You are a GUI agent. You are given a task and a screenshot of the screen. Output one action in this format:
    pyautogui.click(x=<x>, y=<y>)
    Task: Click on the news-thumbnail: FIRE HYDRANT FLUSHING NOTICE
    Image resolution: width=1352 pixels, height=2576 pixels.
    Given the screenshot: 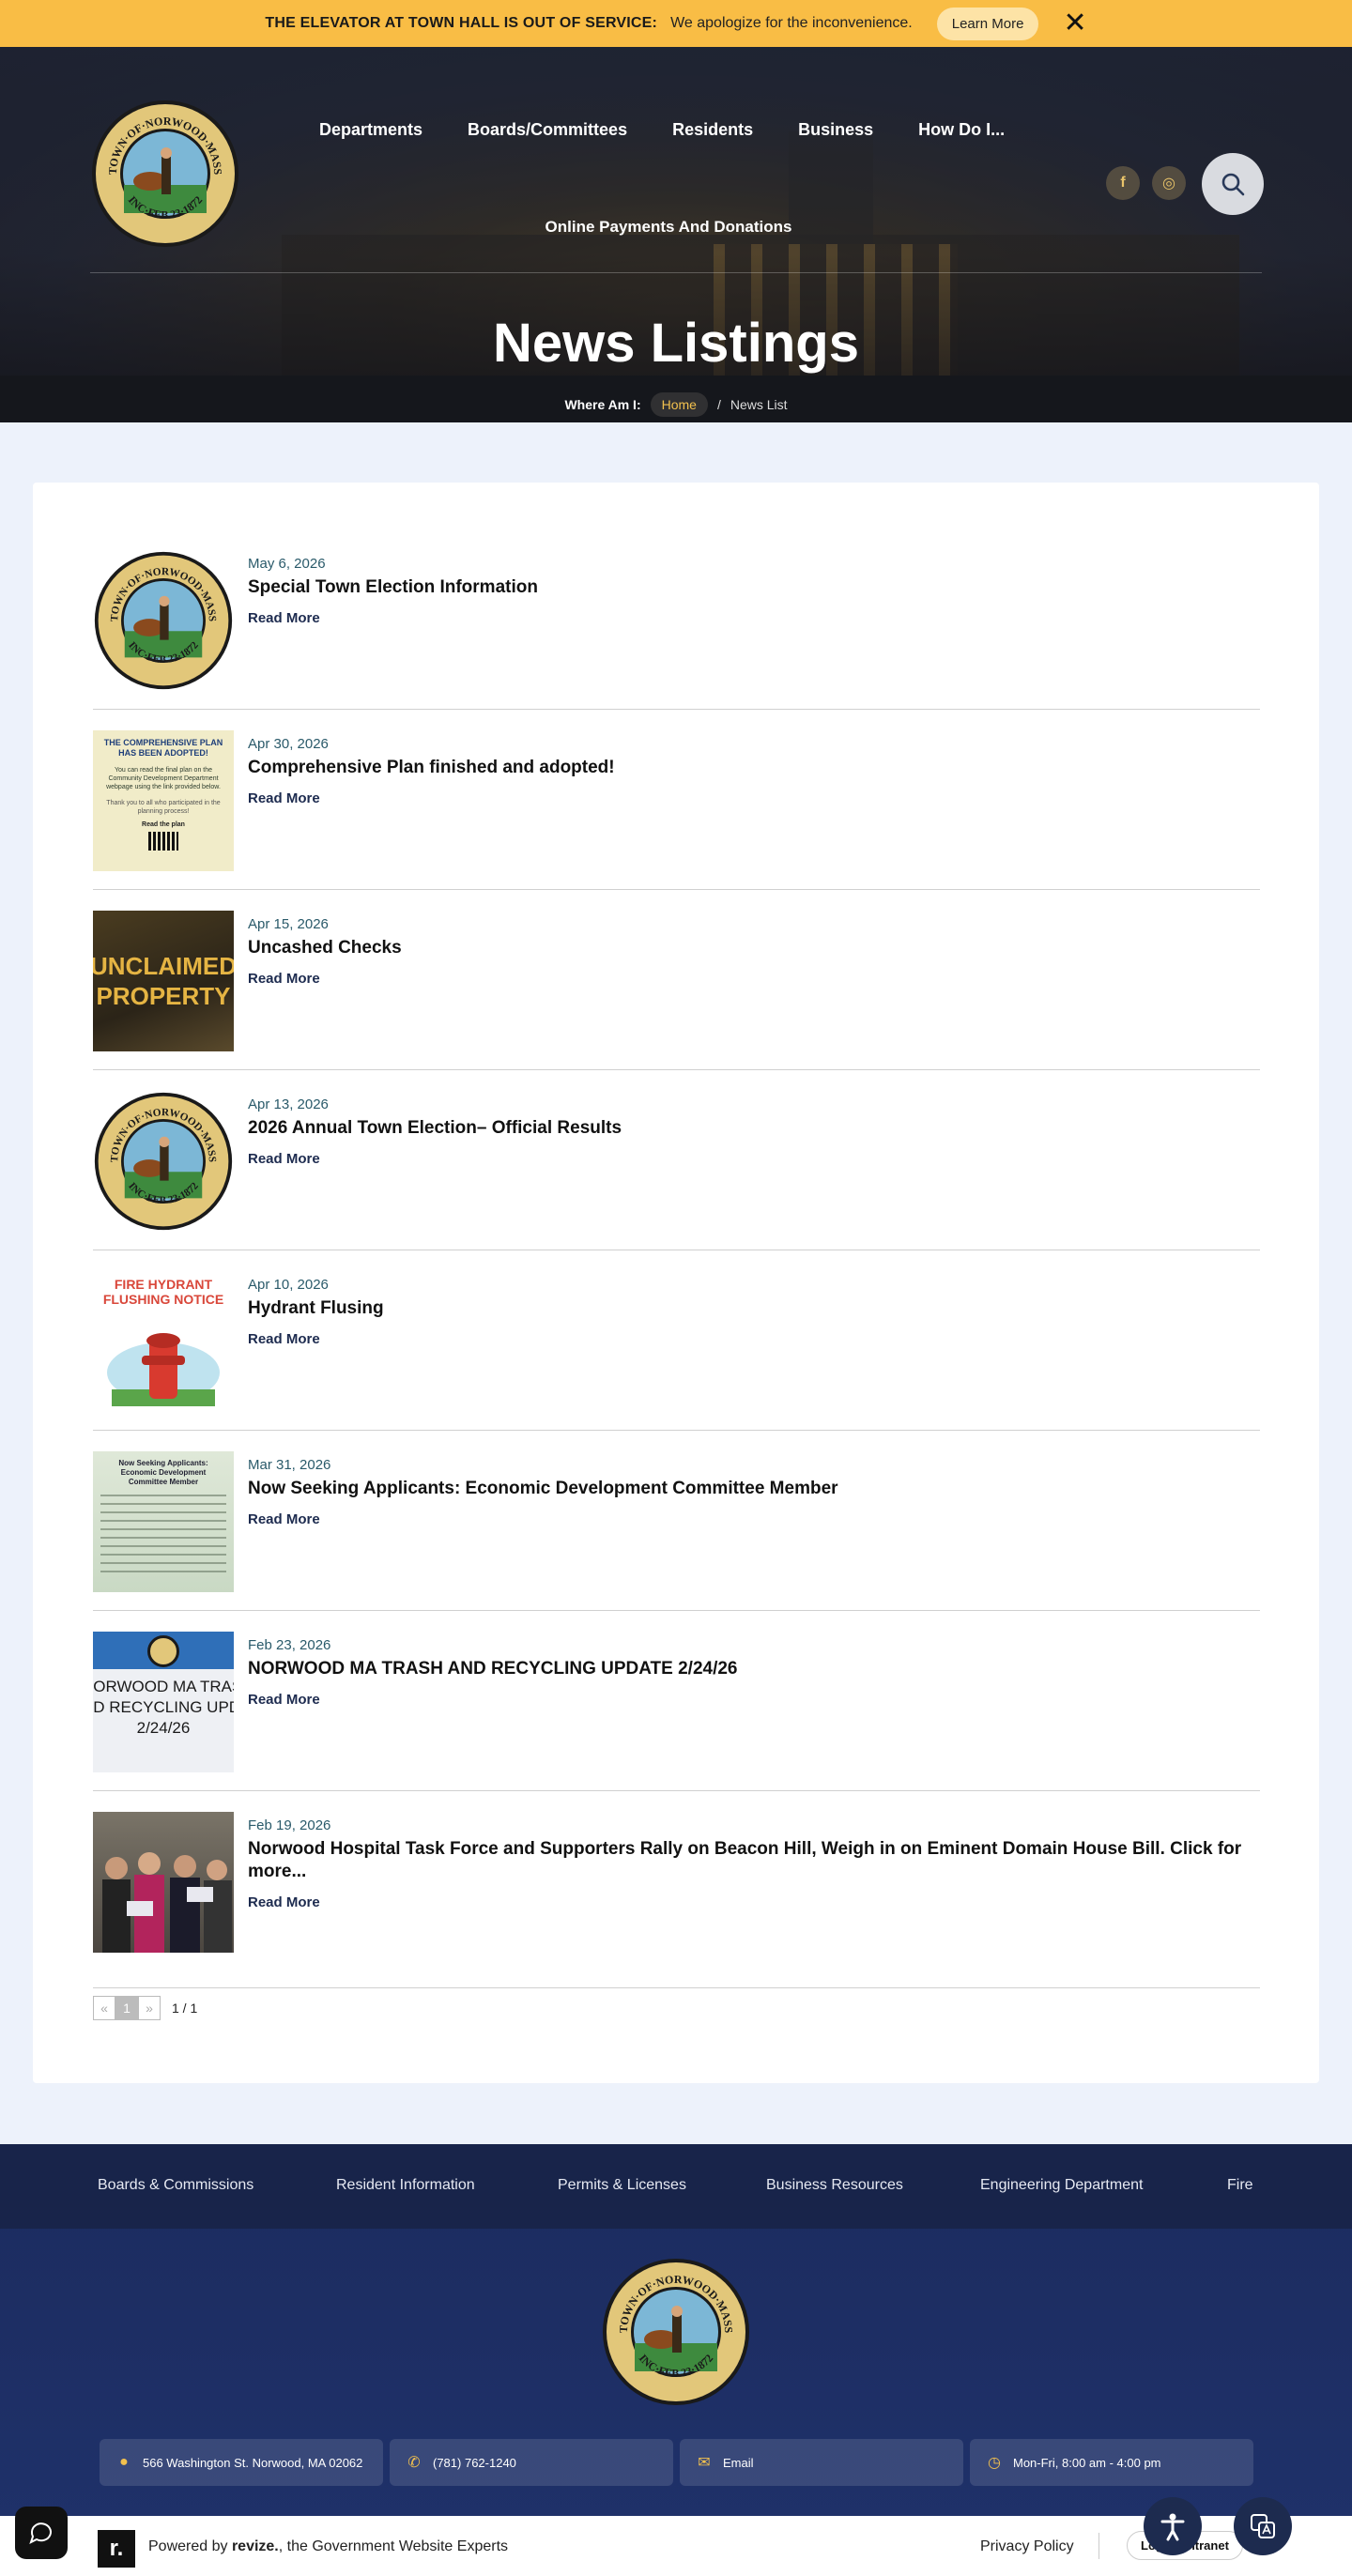 What is the action you would take?
    pyautogui.click(x=163, y=1342)
    